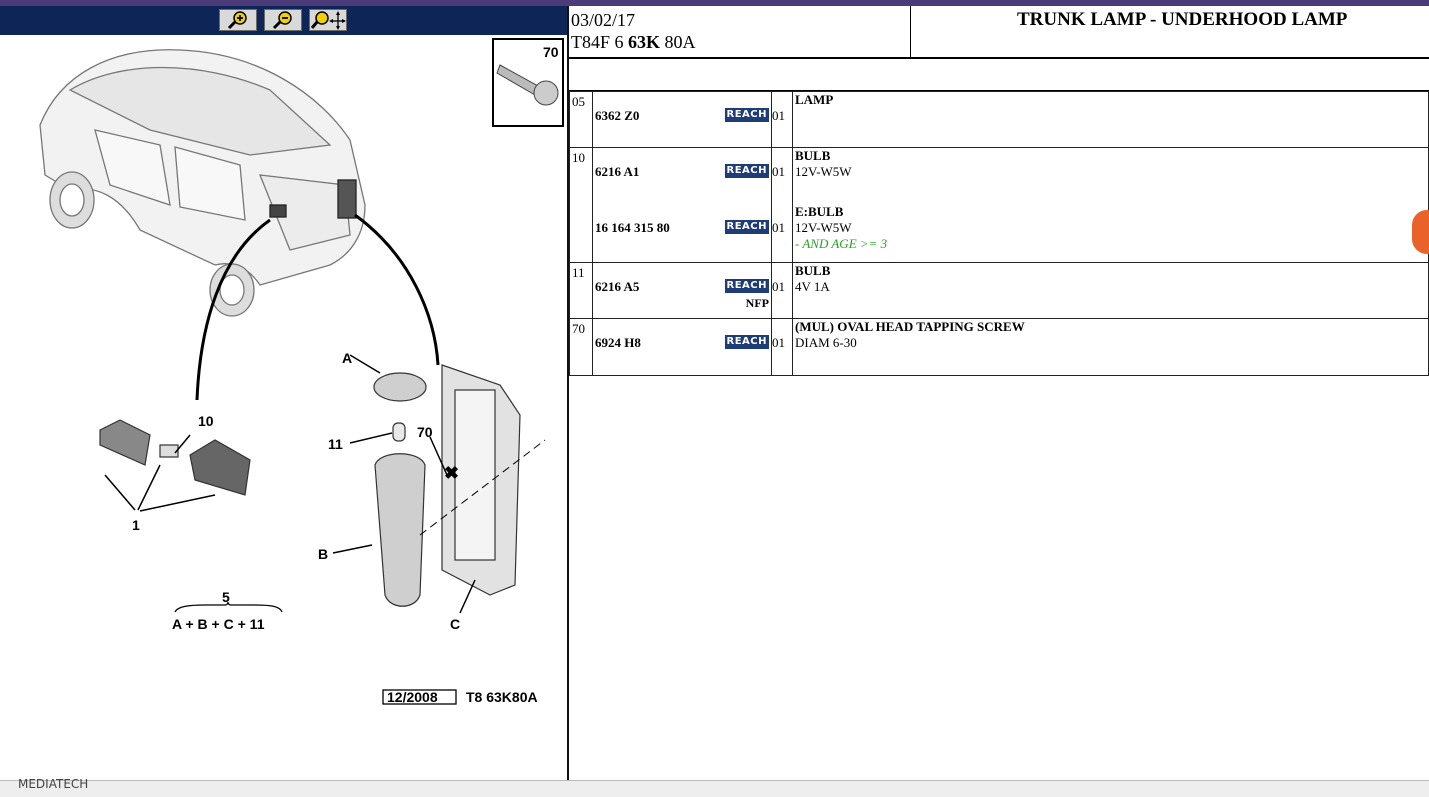  I want to click on zoom-in-button, so click(238, 20).